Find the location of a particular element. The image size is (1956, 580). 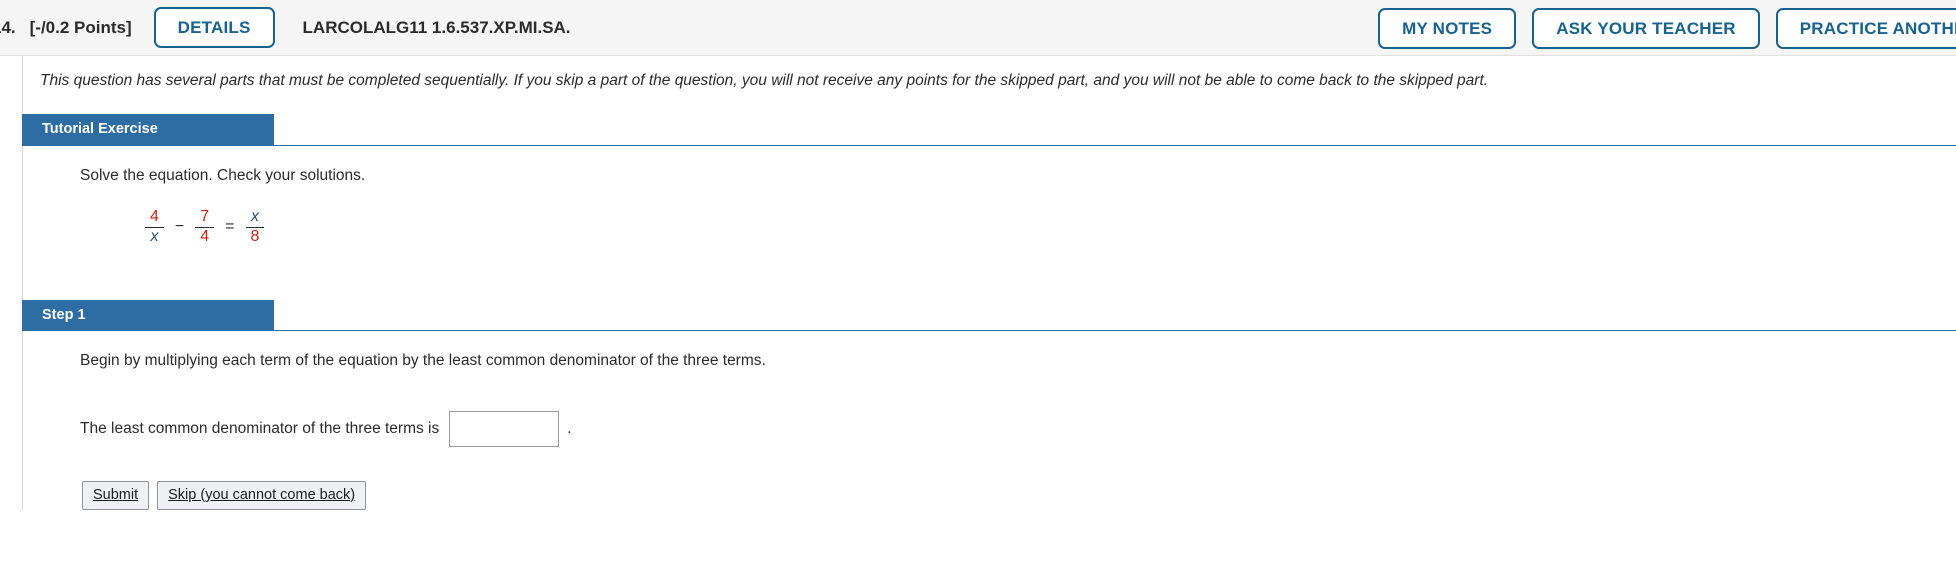

fraction-3-numerator: x is located at coordinates (254, 216).